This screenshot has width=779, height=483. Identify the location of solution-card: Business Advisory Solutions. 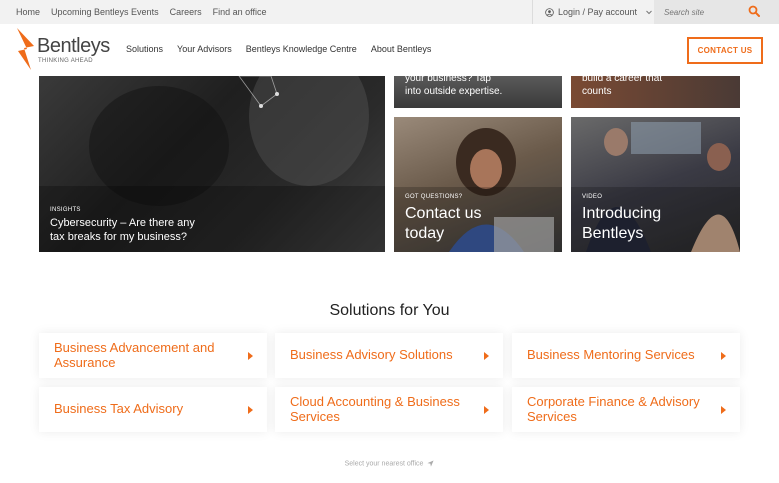
(389, 355).